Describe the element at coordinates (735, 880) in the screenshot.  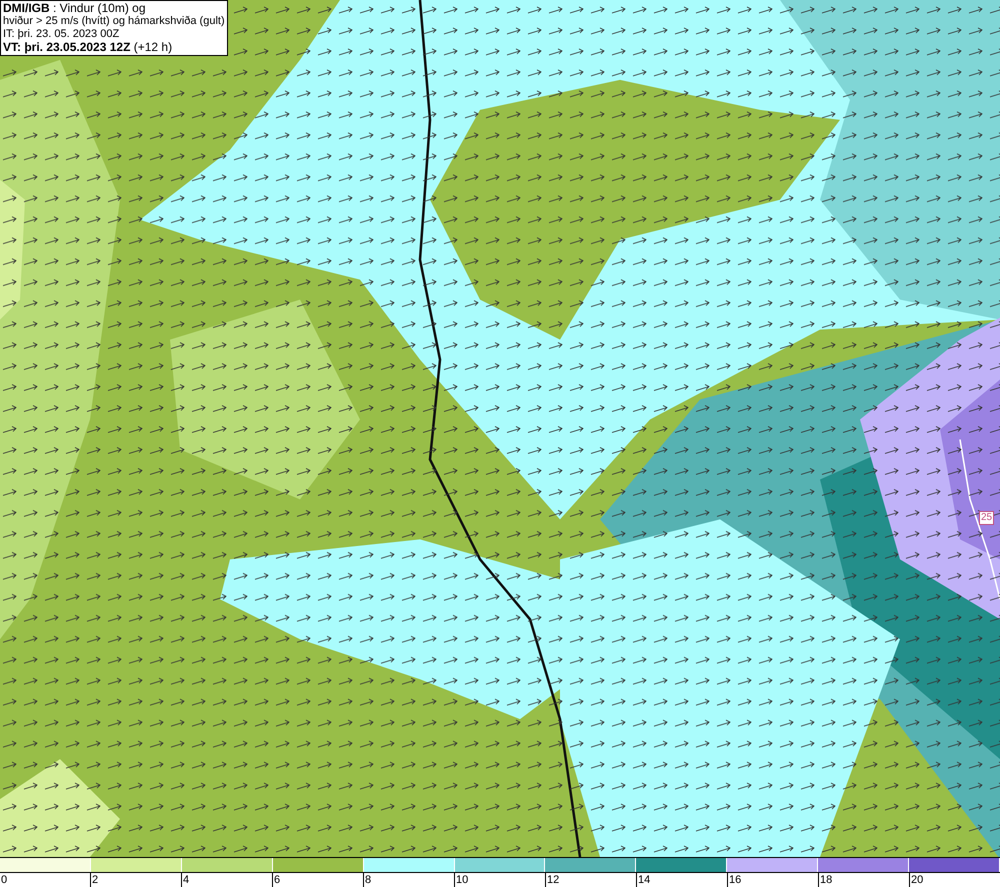
I see `legend-label: 16` at that location.